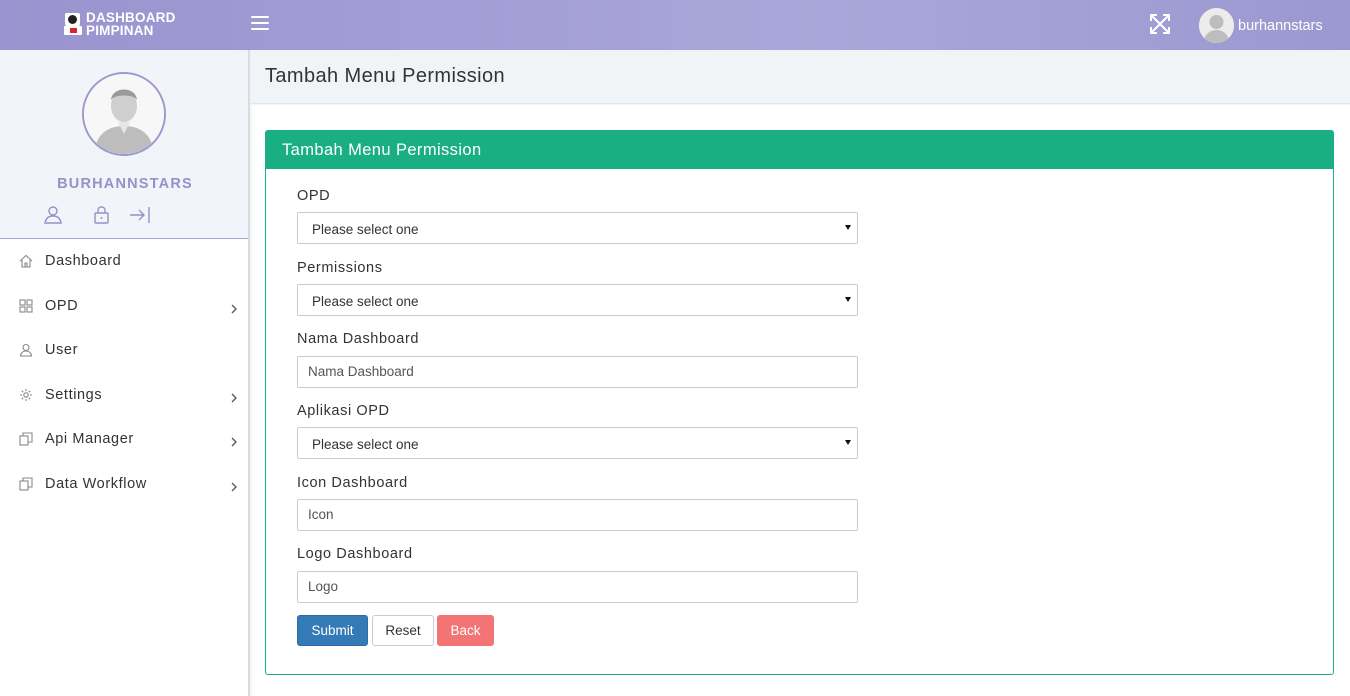 The image size is (1350, 696). I want to click on back-button: Back, so click(465, 630).